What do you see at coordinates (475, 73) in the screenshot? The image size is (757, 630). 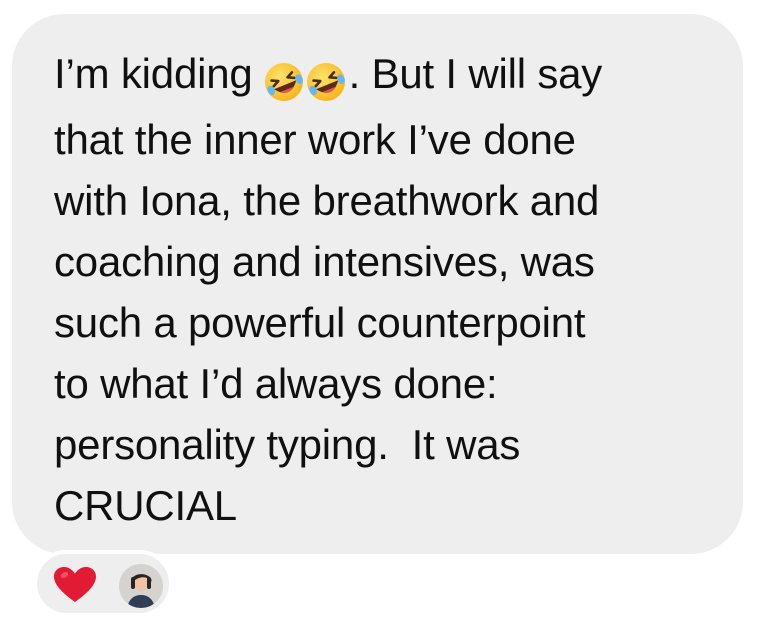 I see `message-line-1-end: . But I will say` at bounding box center [475, 73].